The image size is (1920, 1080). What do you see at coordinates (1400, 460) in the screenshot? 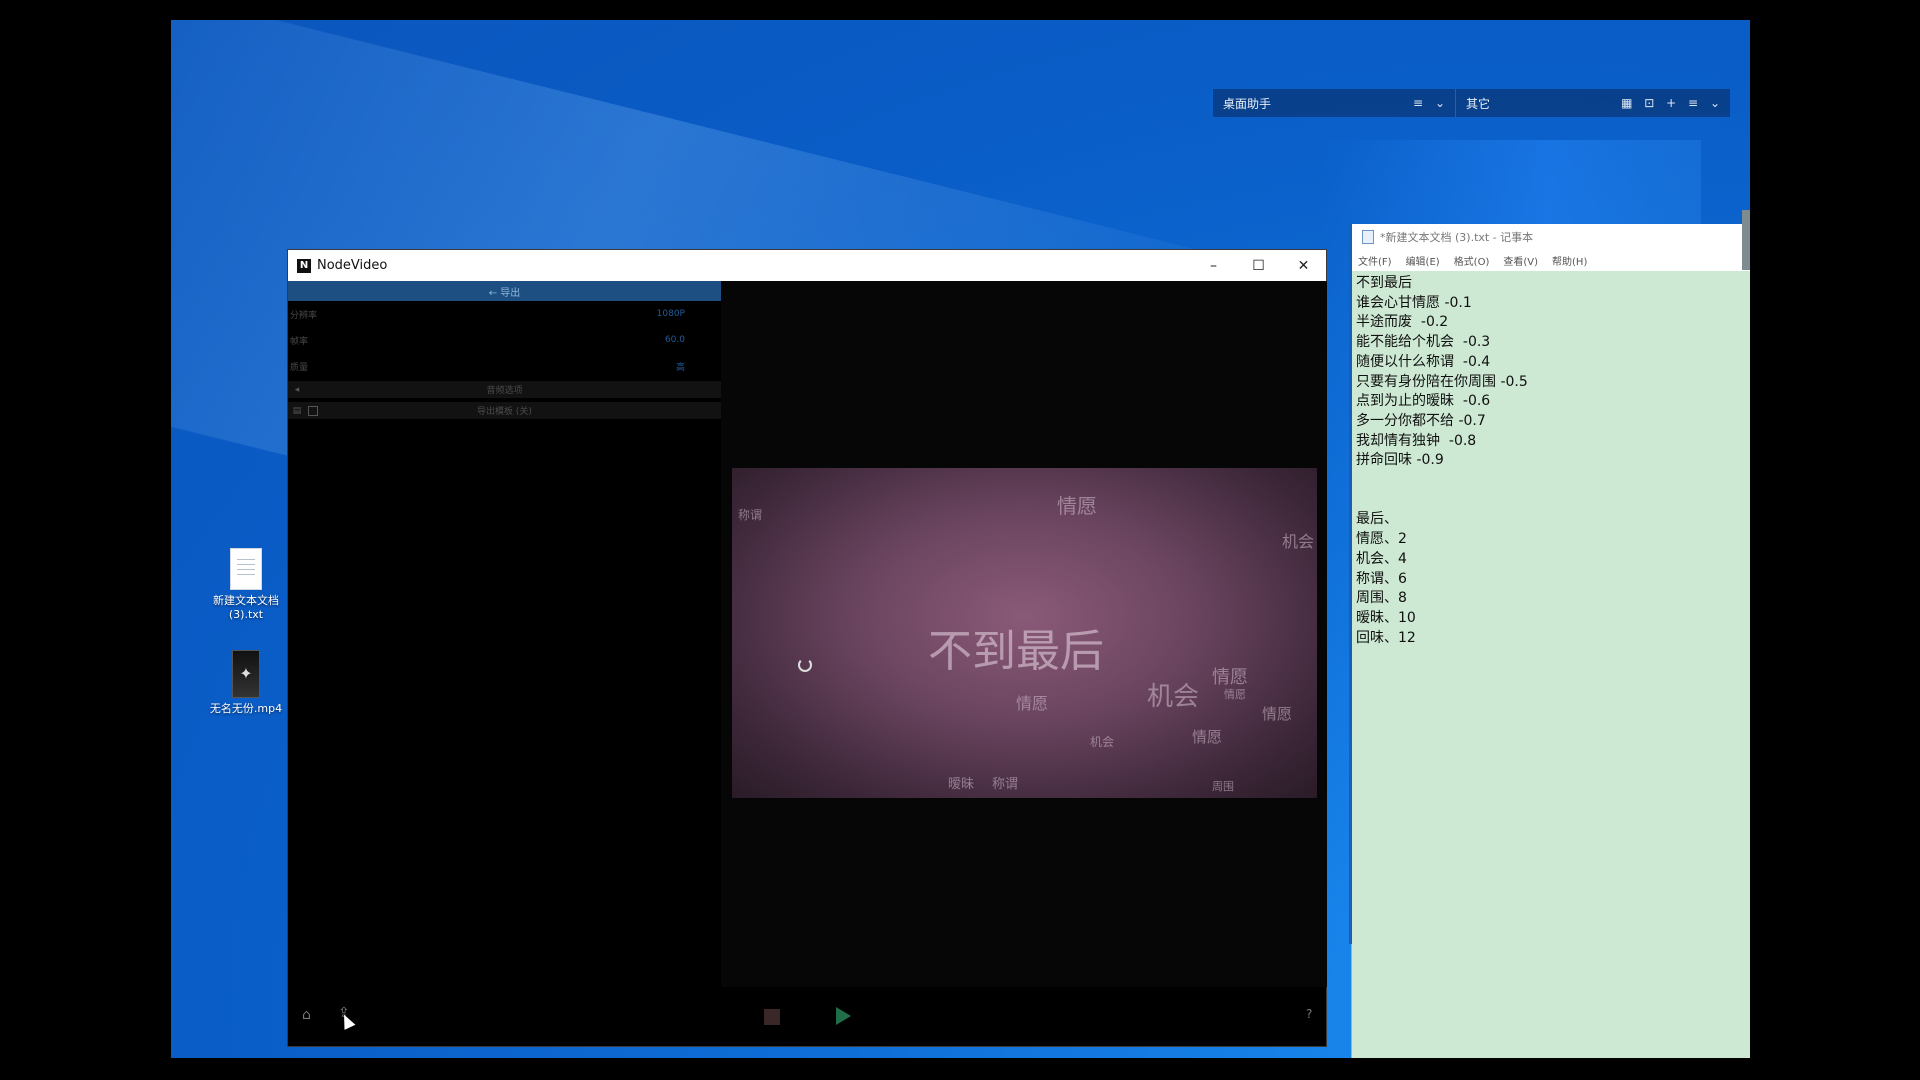
I see `notepad-line: 拼命回味 -0.9` at bounding box center [1400, 460].